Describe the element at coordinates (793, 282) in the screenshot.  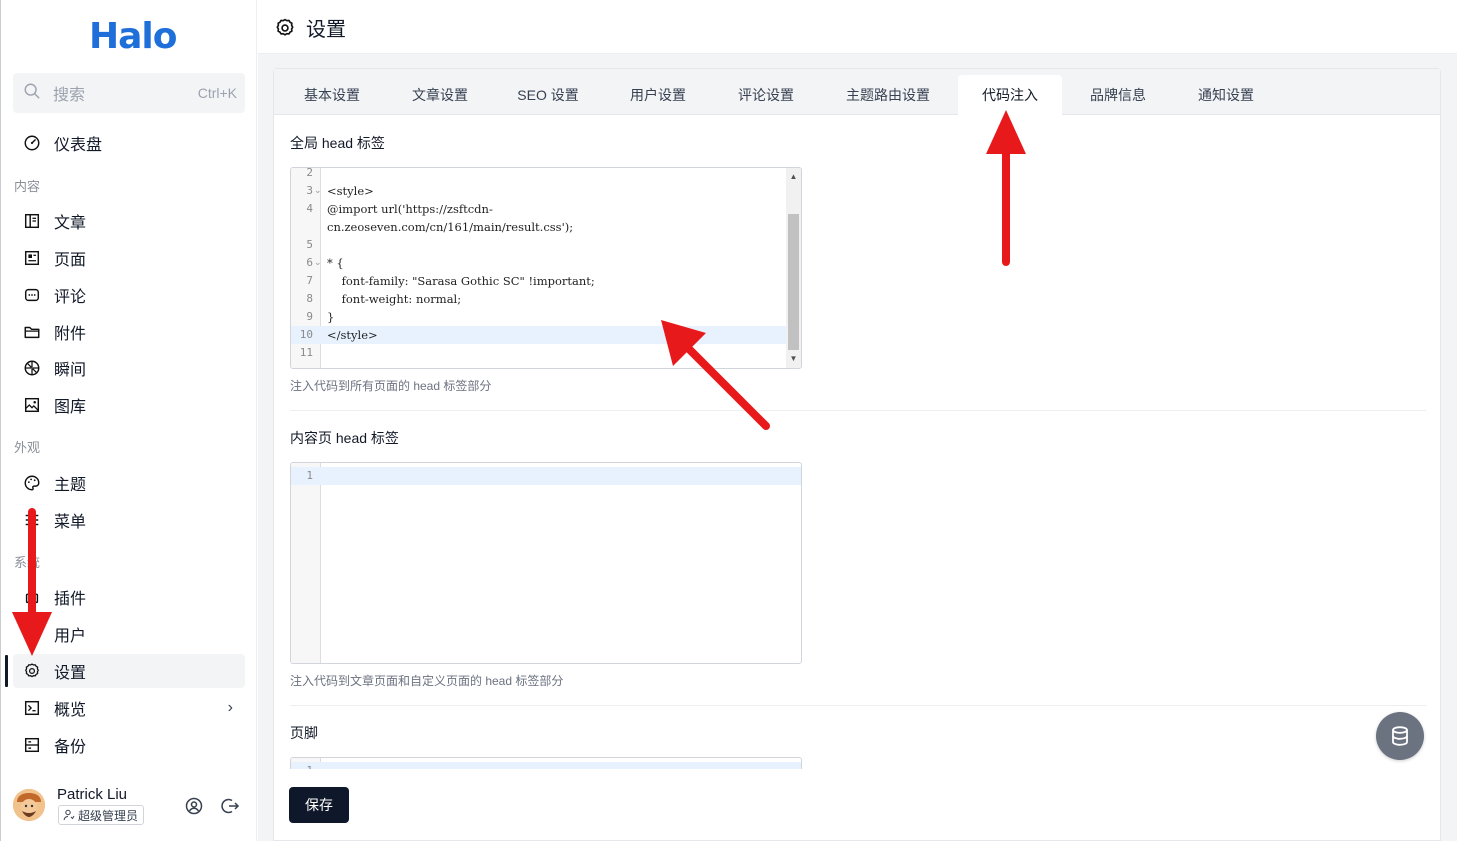
I see `scroll-thumb` at that location.